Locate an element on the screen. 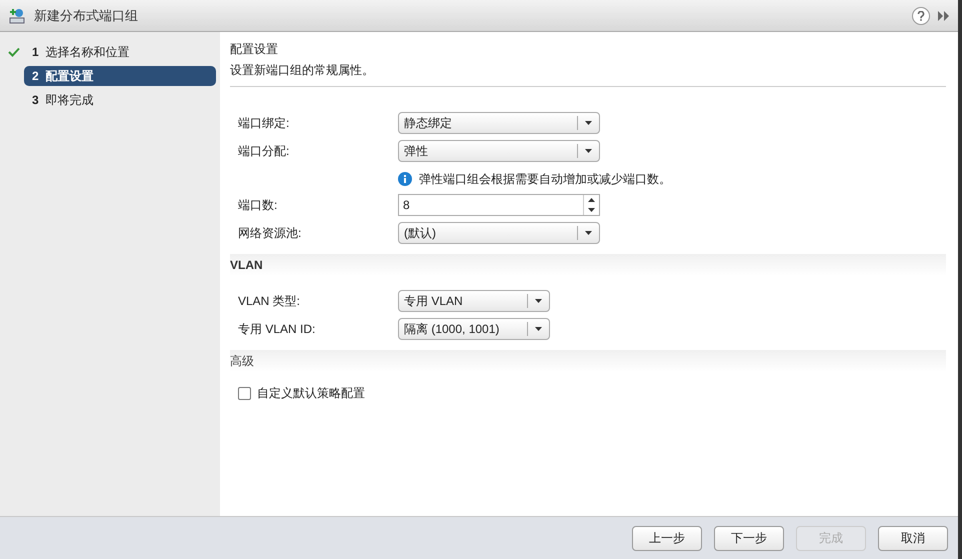 The image size is (962, 559). field-label: 网络资源池: is located at coordinates (270, 233).